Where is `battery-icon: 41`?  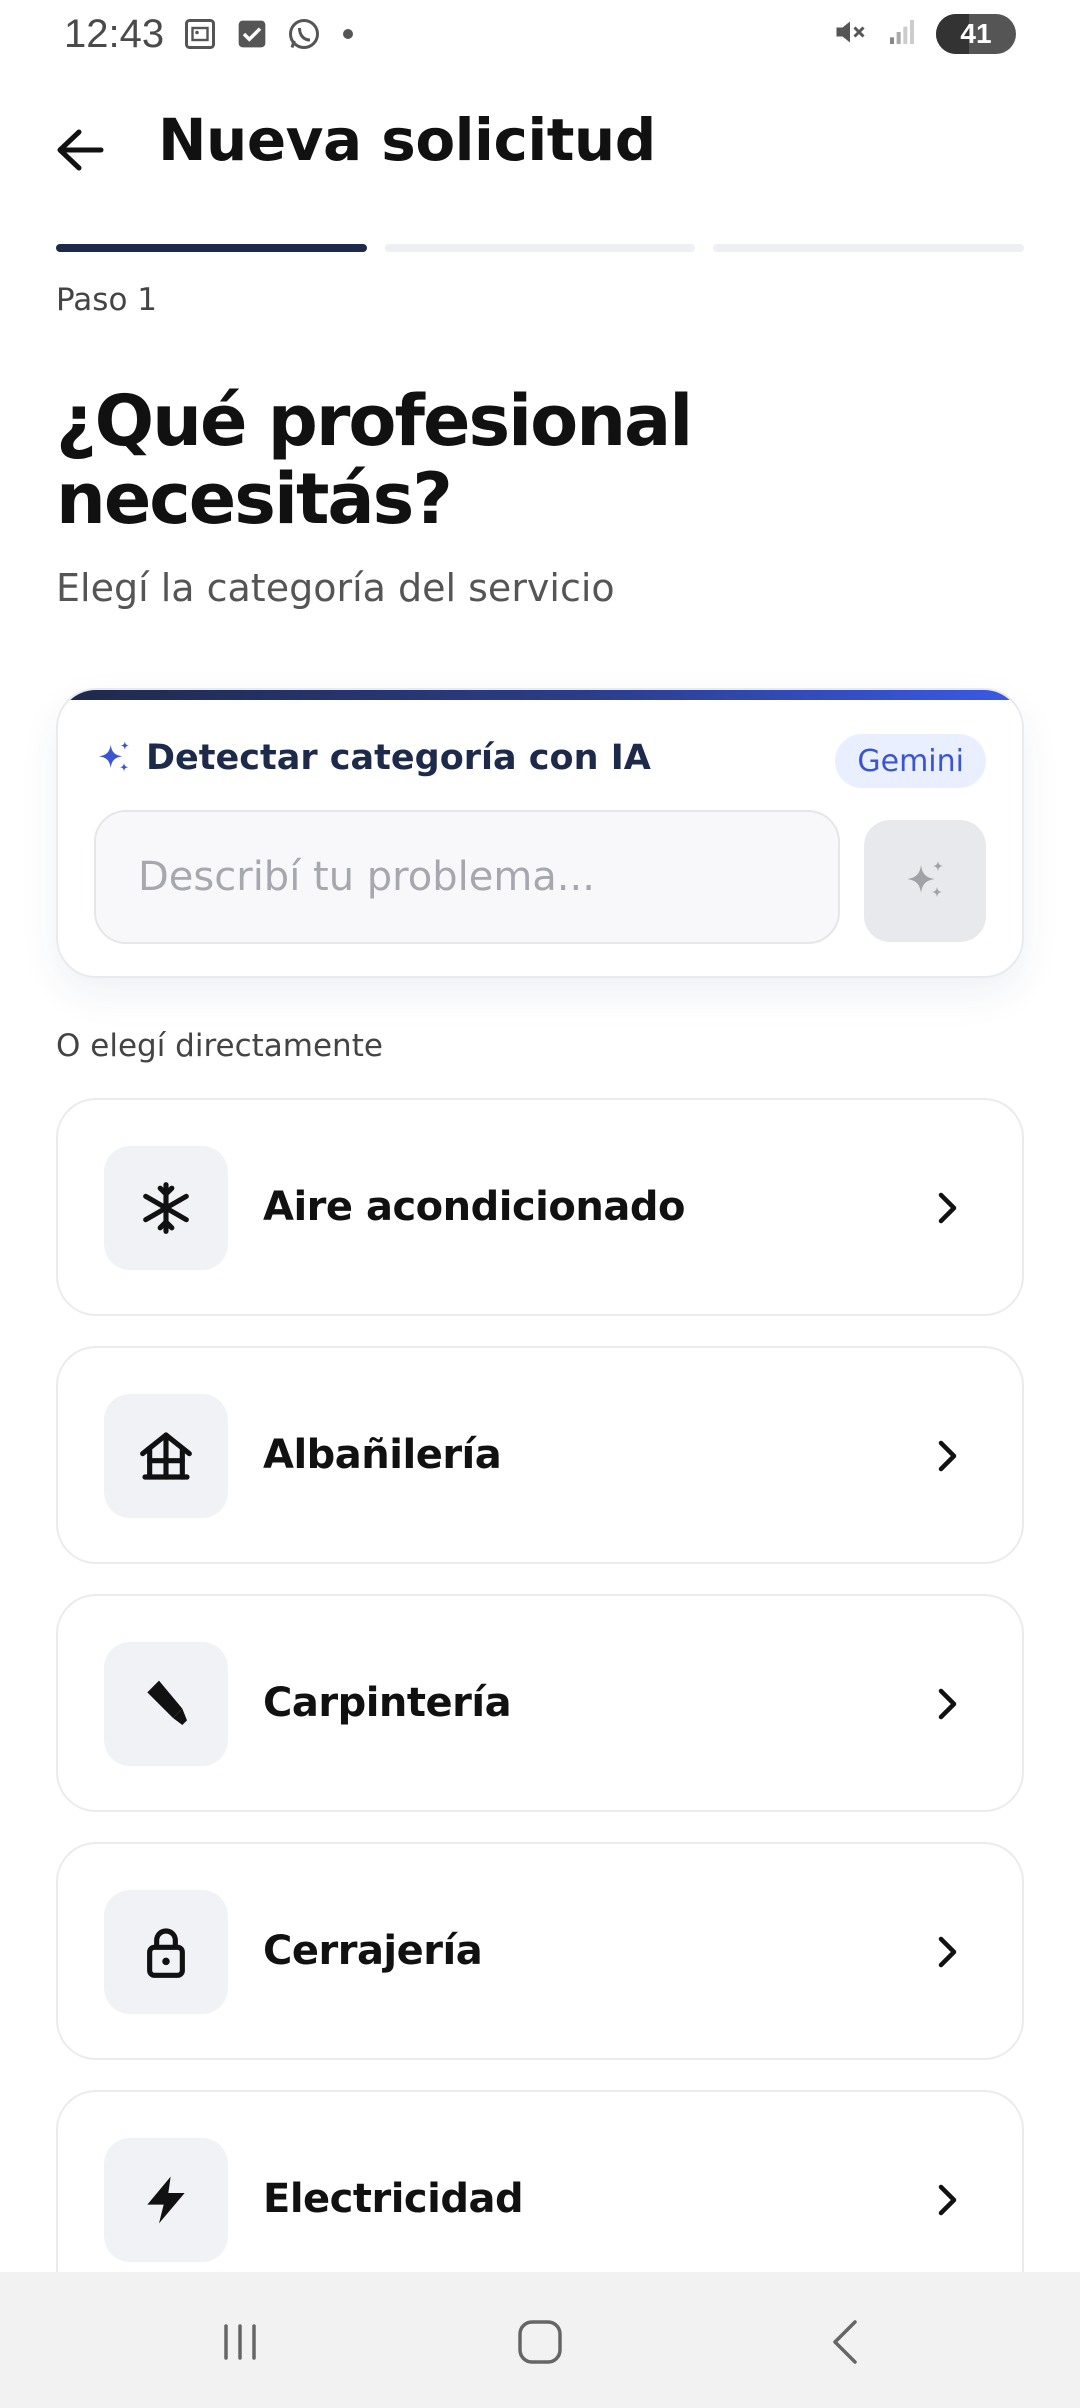
battery-icon: 41 is located at coordinates (976, 34).